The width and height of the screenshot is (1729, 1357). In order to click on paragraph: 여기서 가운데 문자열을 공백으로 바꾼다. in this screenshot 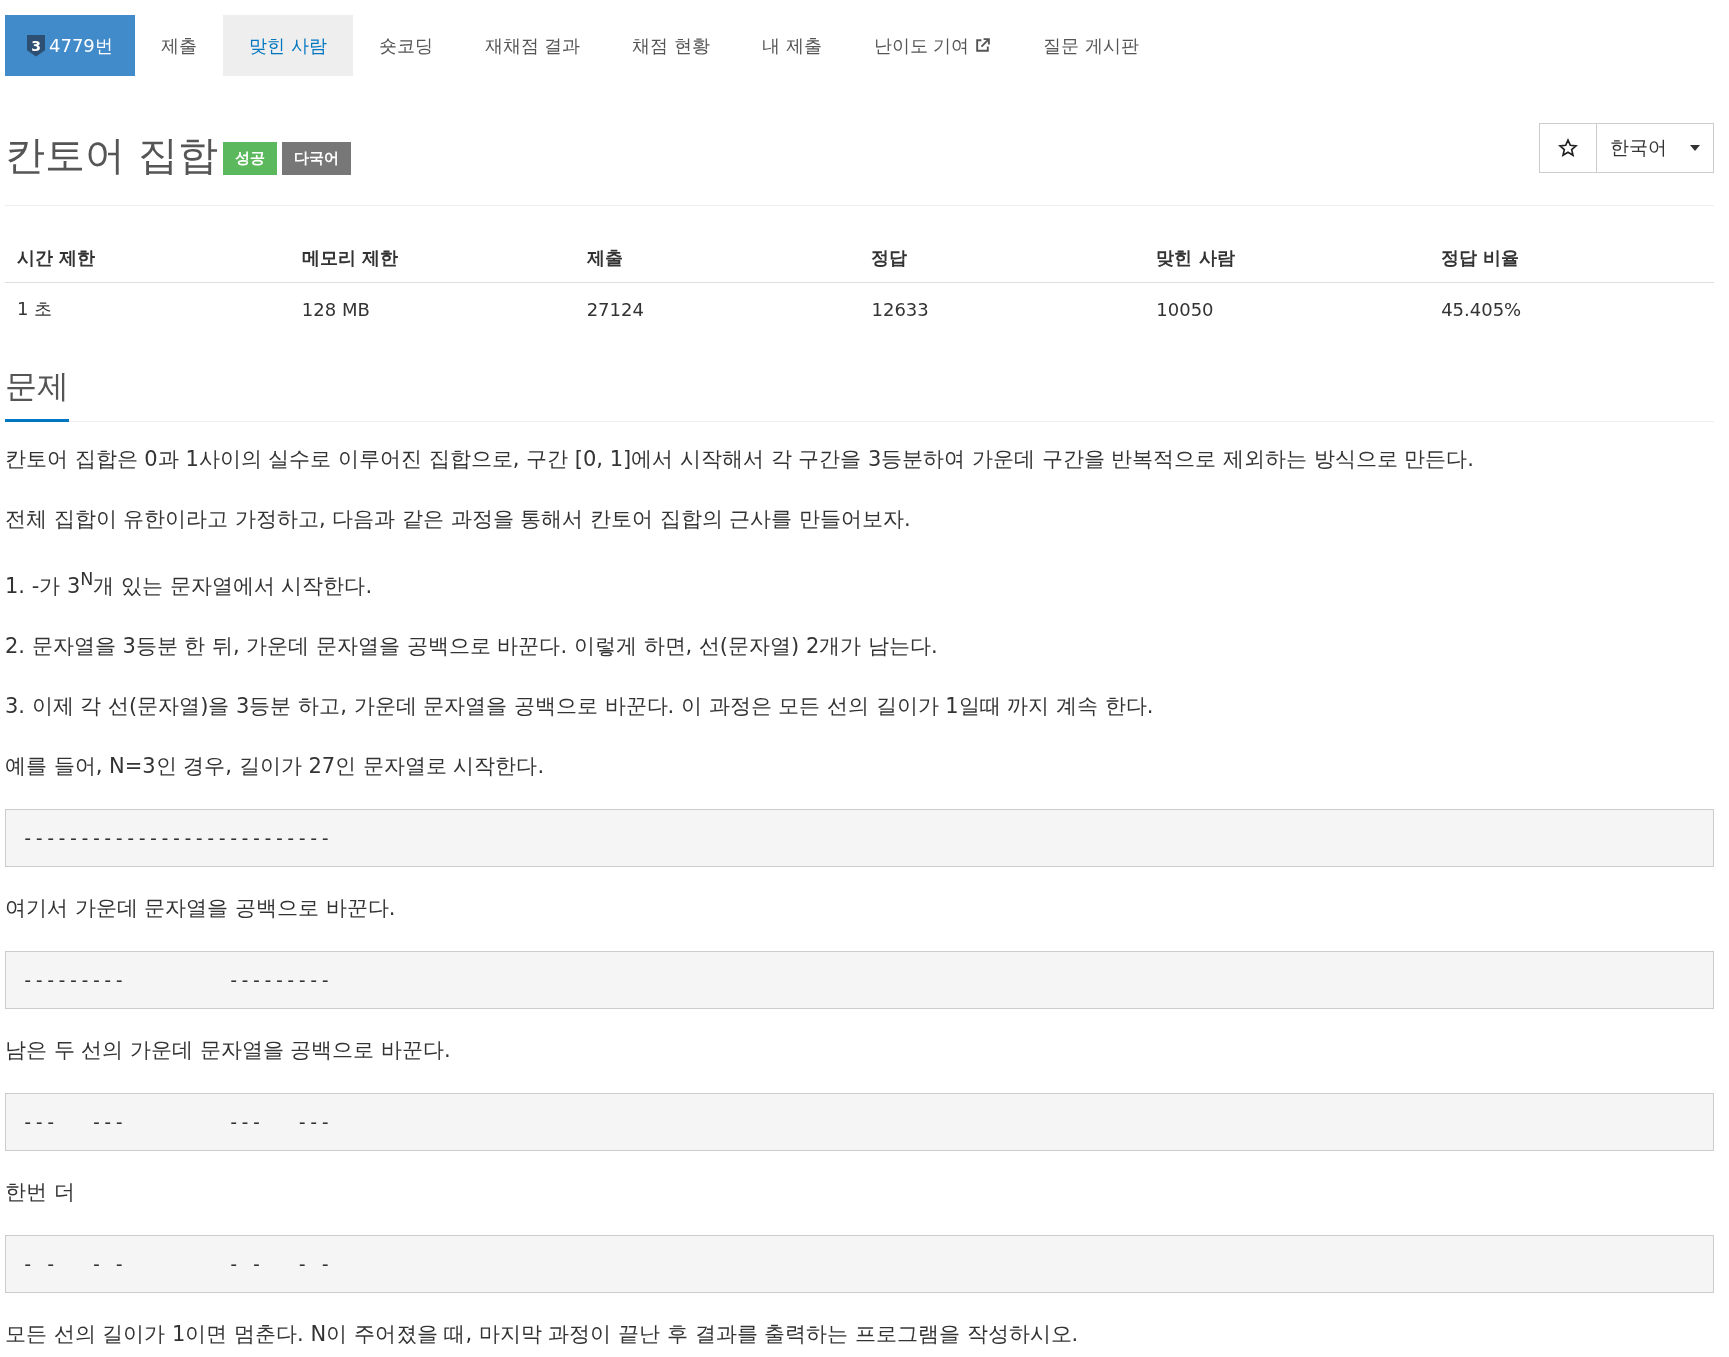, I will do `click(201, 908)`.